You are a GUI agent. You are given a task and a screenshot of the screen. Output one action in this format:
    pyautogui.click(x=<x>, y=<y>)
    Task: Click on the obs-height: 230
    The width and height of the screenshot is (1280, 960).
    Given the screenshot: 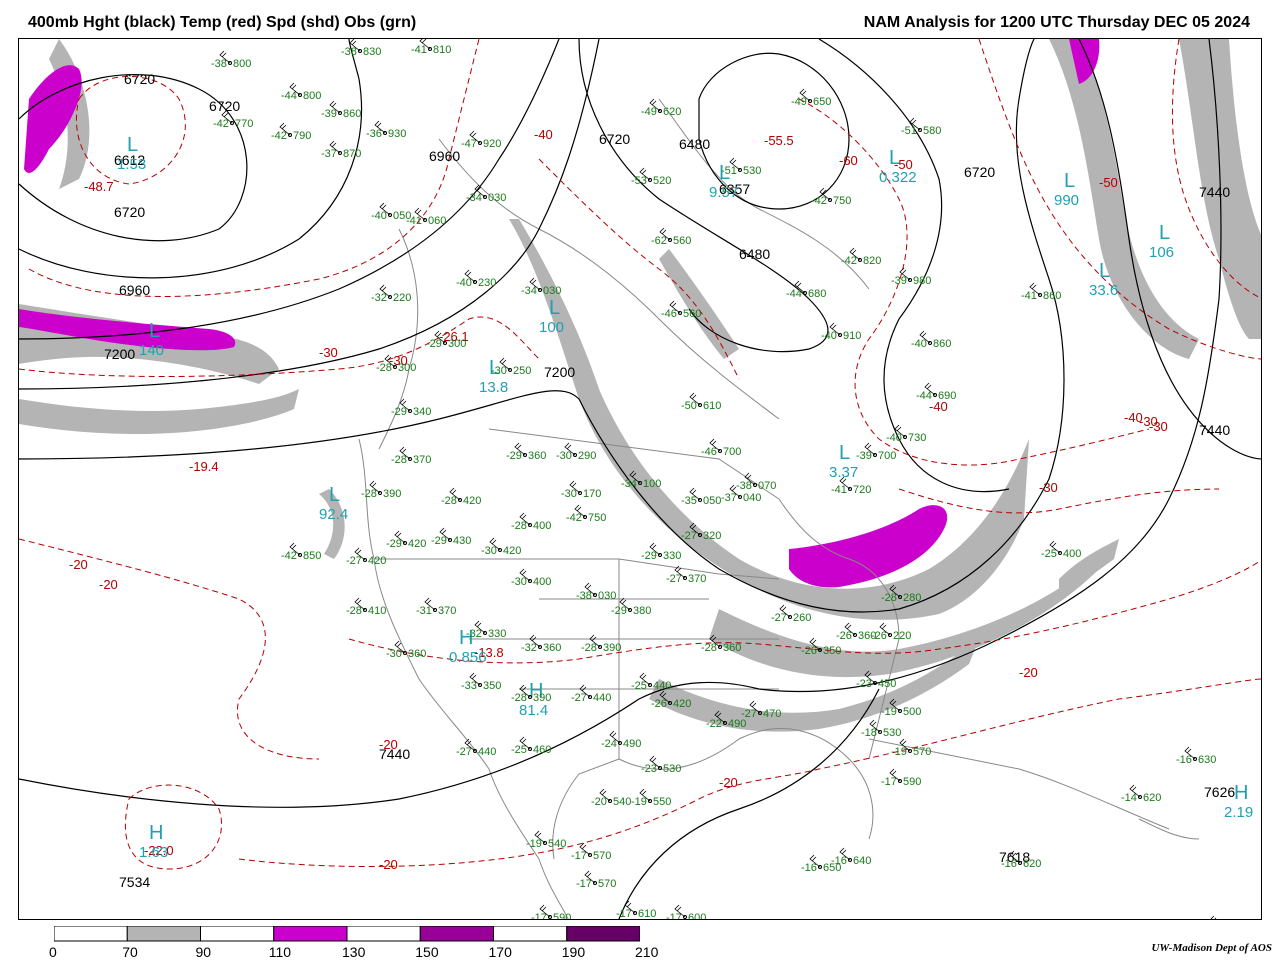 What is the action you would take?
    pyautogui.click(x=487, y=283)
    